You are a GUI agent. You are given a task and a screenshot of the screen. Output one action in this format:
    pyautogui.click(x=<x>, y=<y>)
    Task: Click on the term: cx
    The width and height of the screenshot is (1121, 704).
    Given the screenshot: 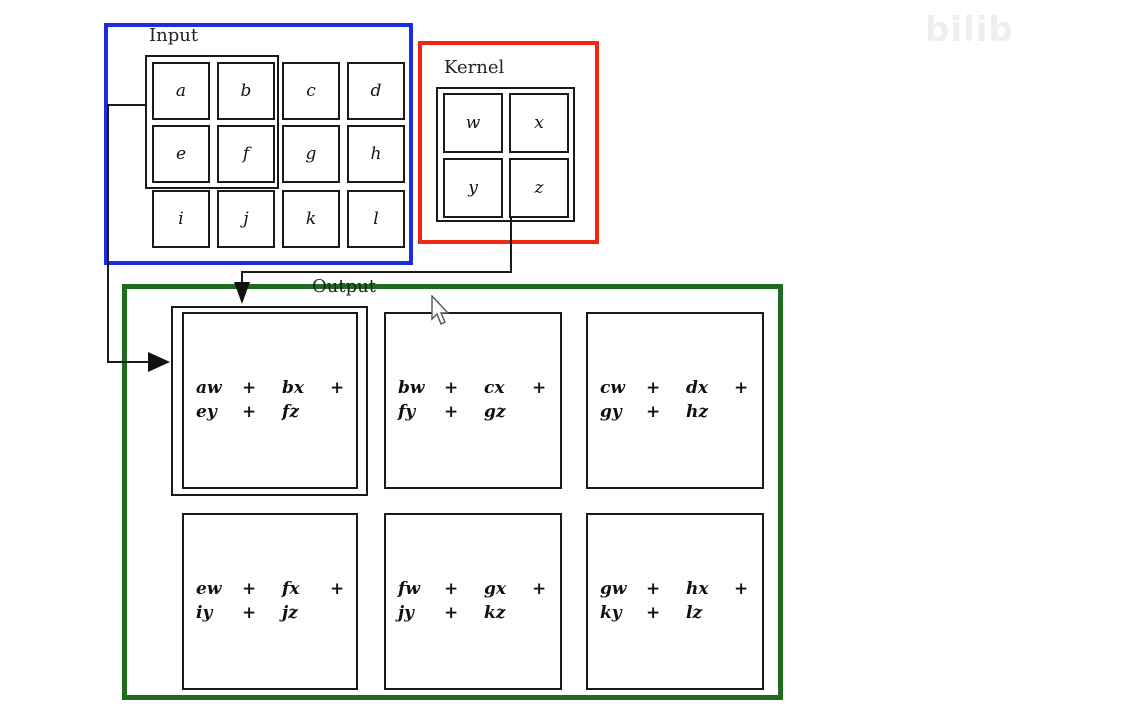 What is the action you would take?
    pyautogui.click(x=494, y=388)
    